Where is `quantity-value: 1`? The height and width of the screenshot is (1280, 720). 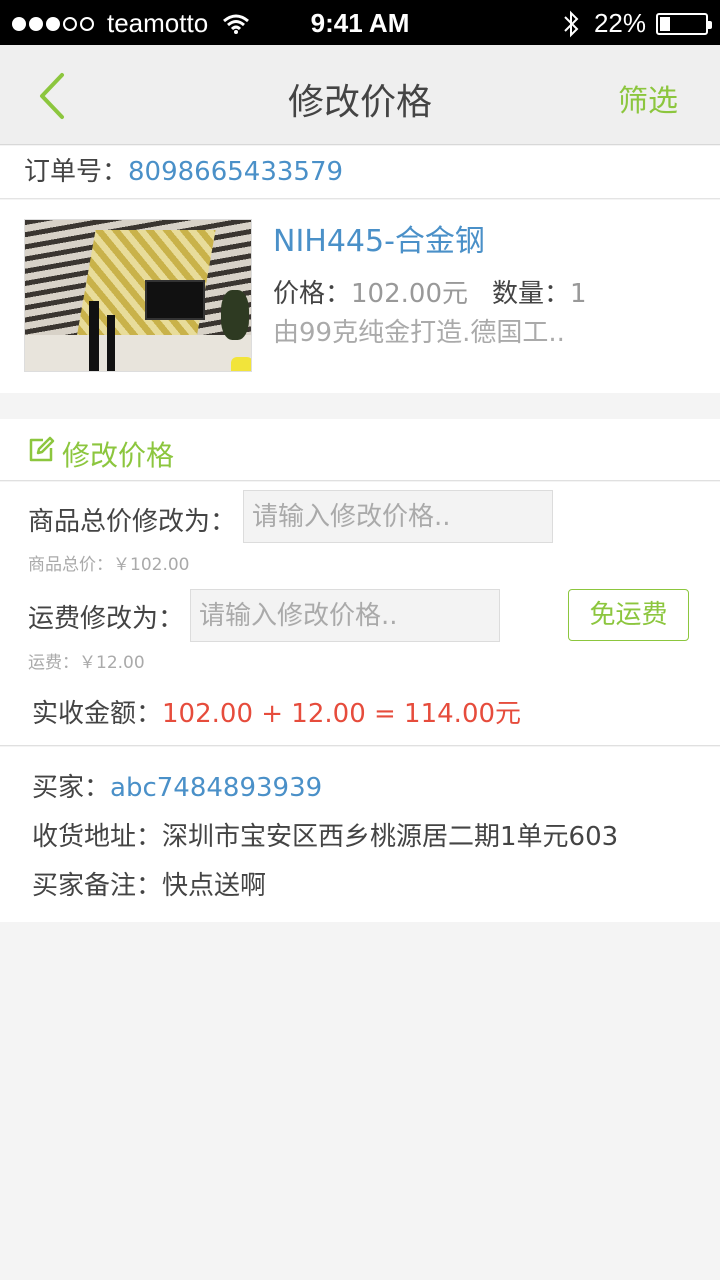 quantity-value: 1 is located at coordinates (578, 294).